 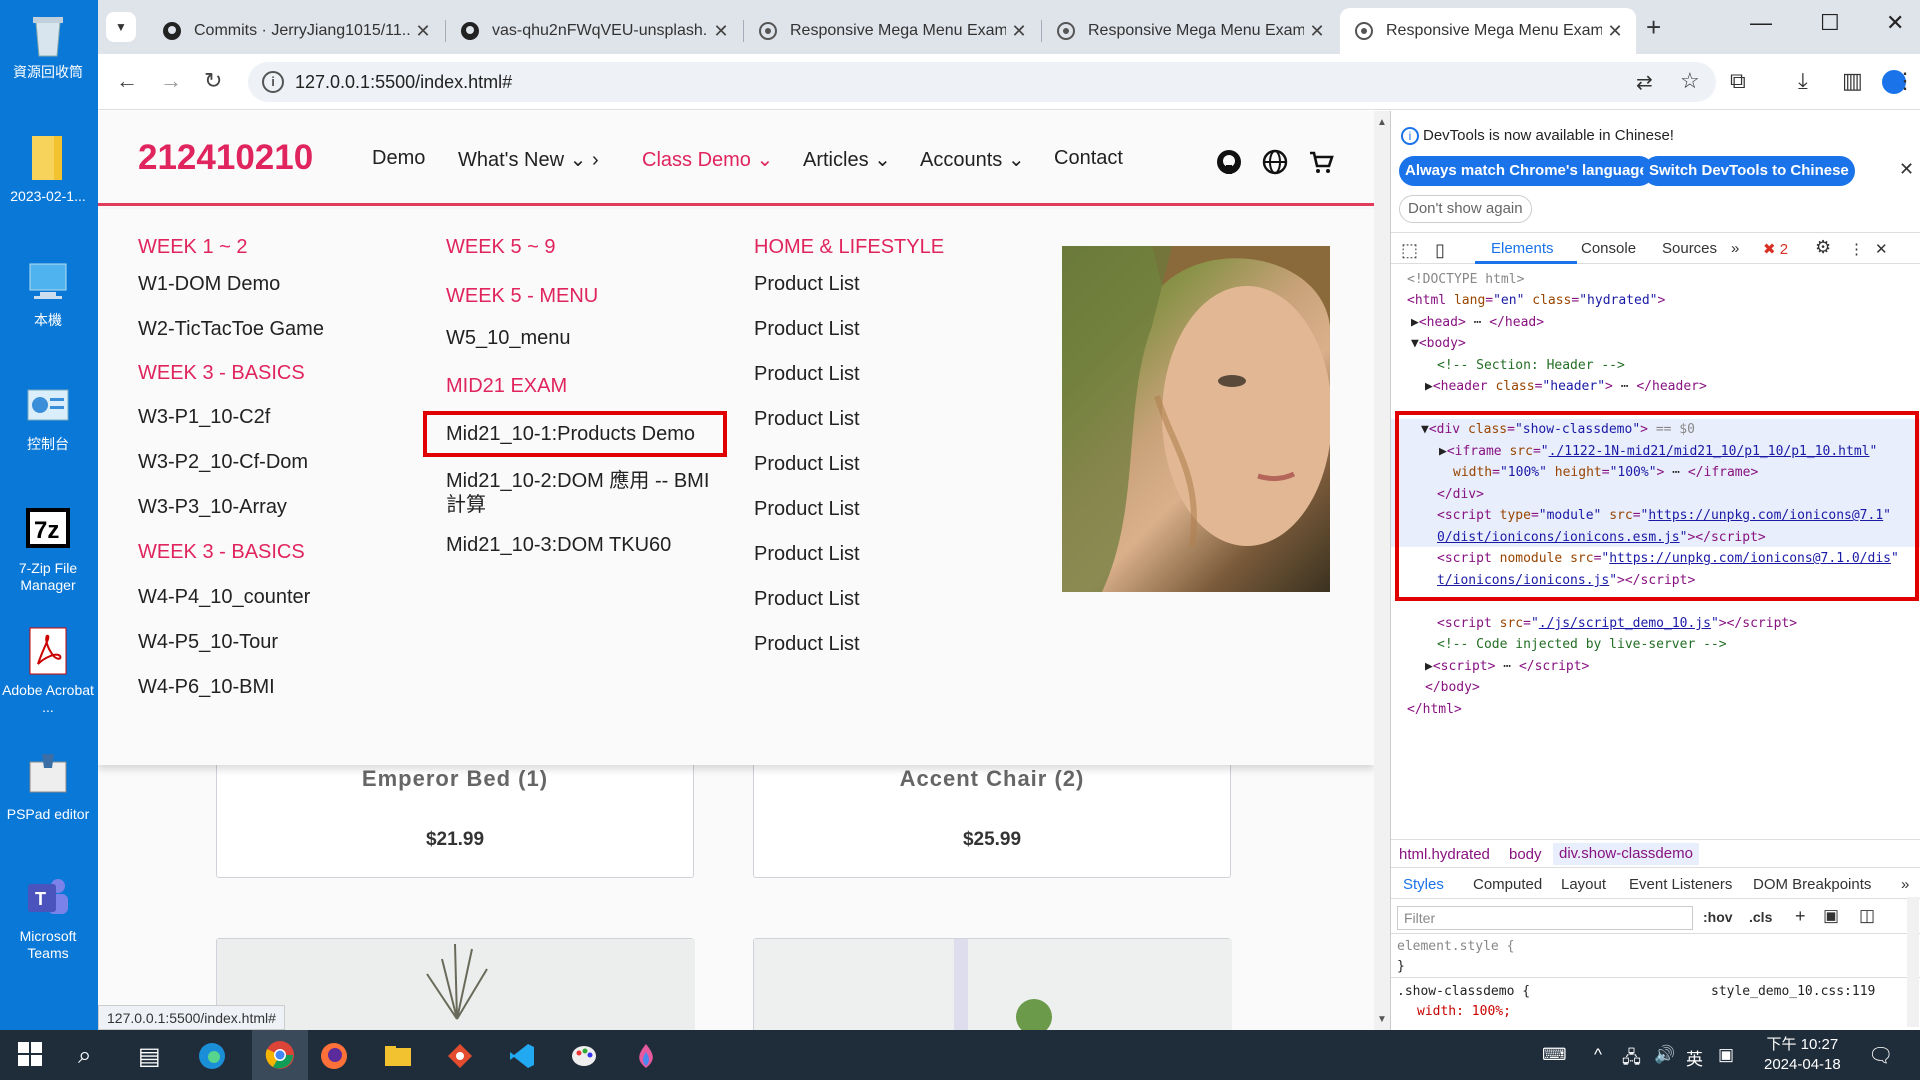 What do you see at coordinates (1463, 991) in the screenshot?
I see `css-rule-selector: .show-classdemo {` at bounding box center [1463, 991].